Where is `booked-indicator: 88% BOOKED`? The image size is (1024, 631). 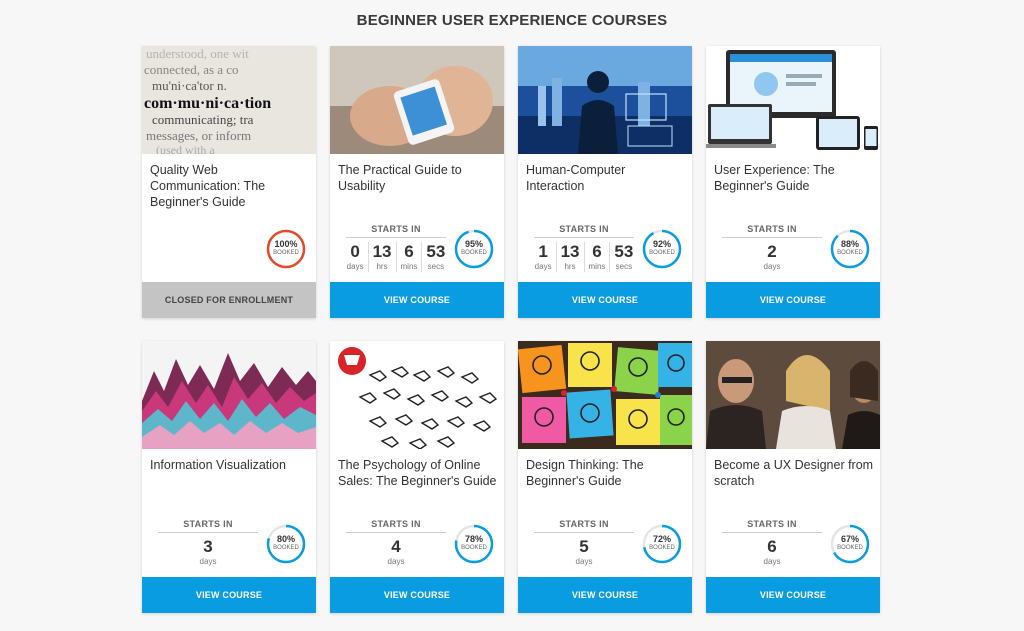
booked-indicator: 88% BOOKED is located at coordinates (850, 249).